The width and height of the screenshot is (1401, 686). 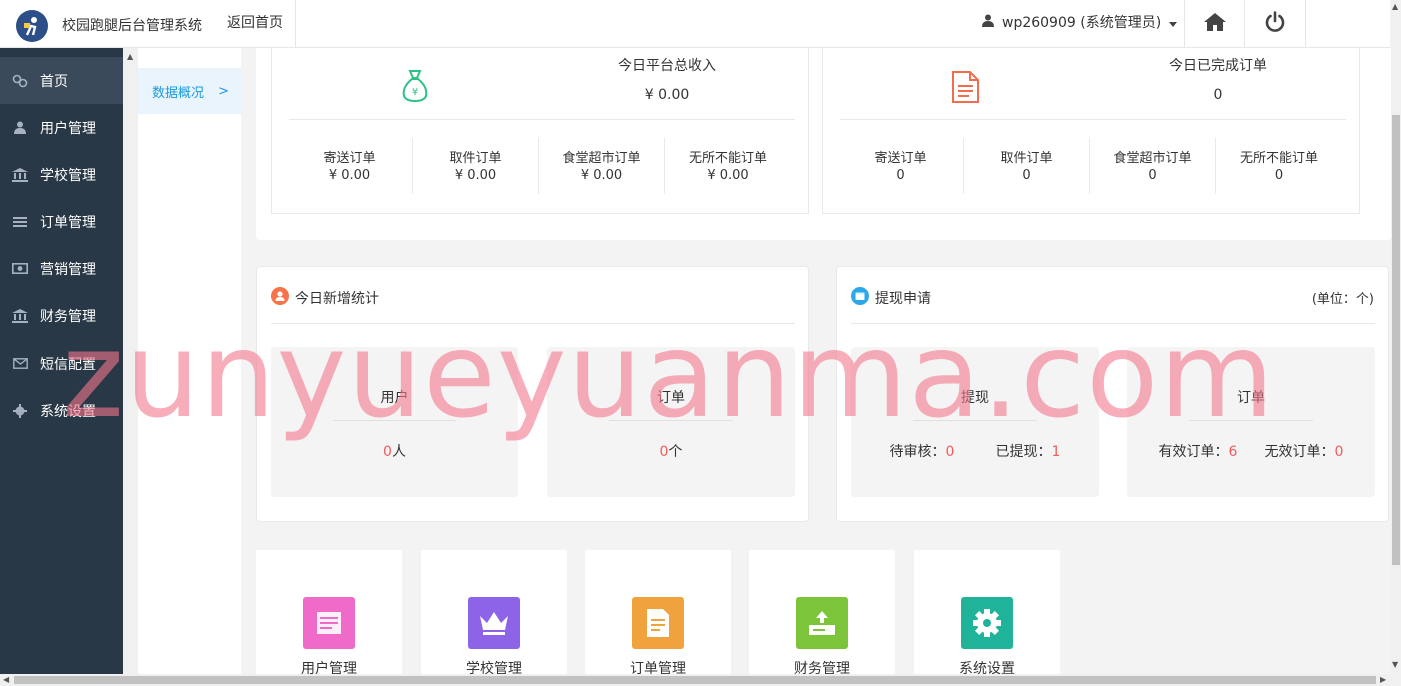 I want to click on envelope-icon, so click(x=20, y=363).